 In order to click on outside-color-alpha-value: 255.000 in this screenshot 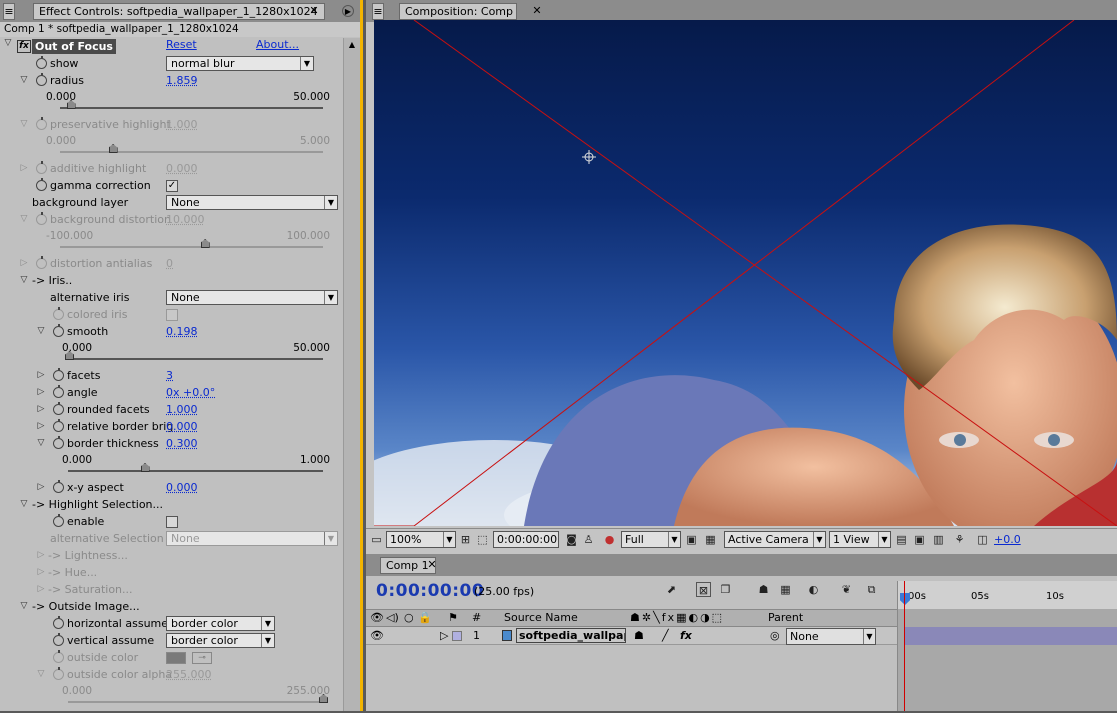, I will do `click(189, 674)`.